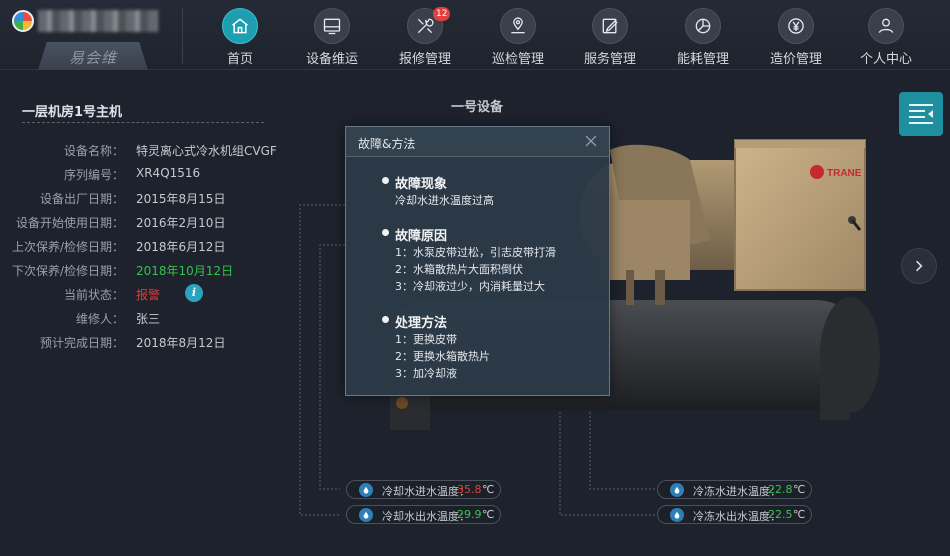 The image size is (950, 556). I want to click on info-row-status: 当前状态： 报警 i, so click(150, 294).